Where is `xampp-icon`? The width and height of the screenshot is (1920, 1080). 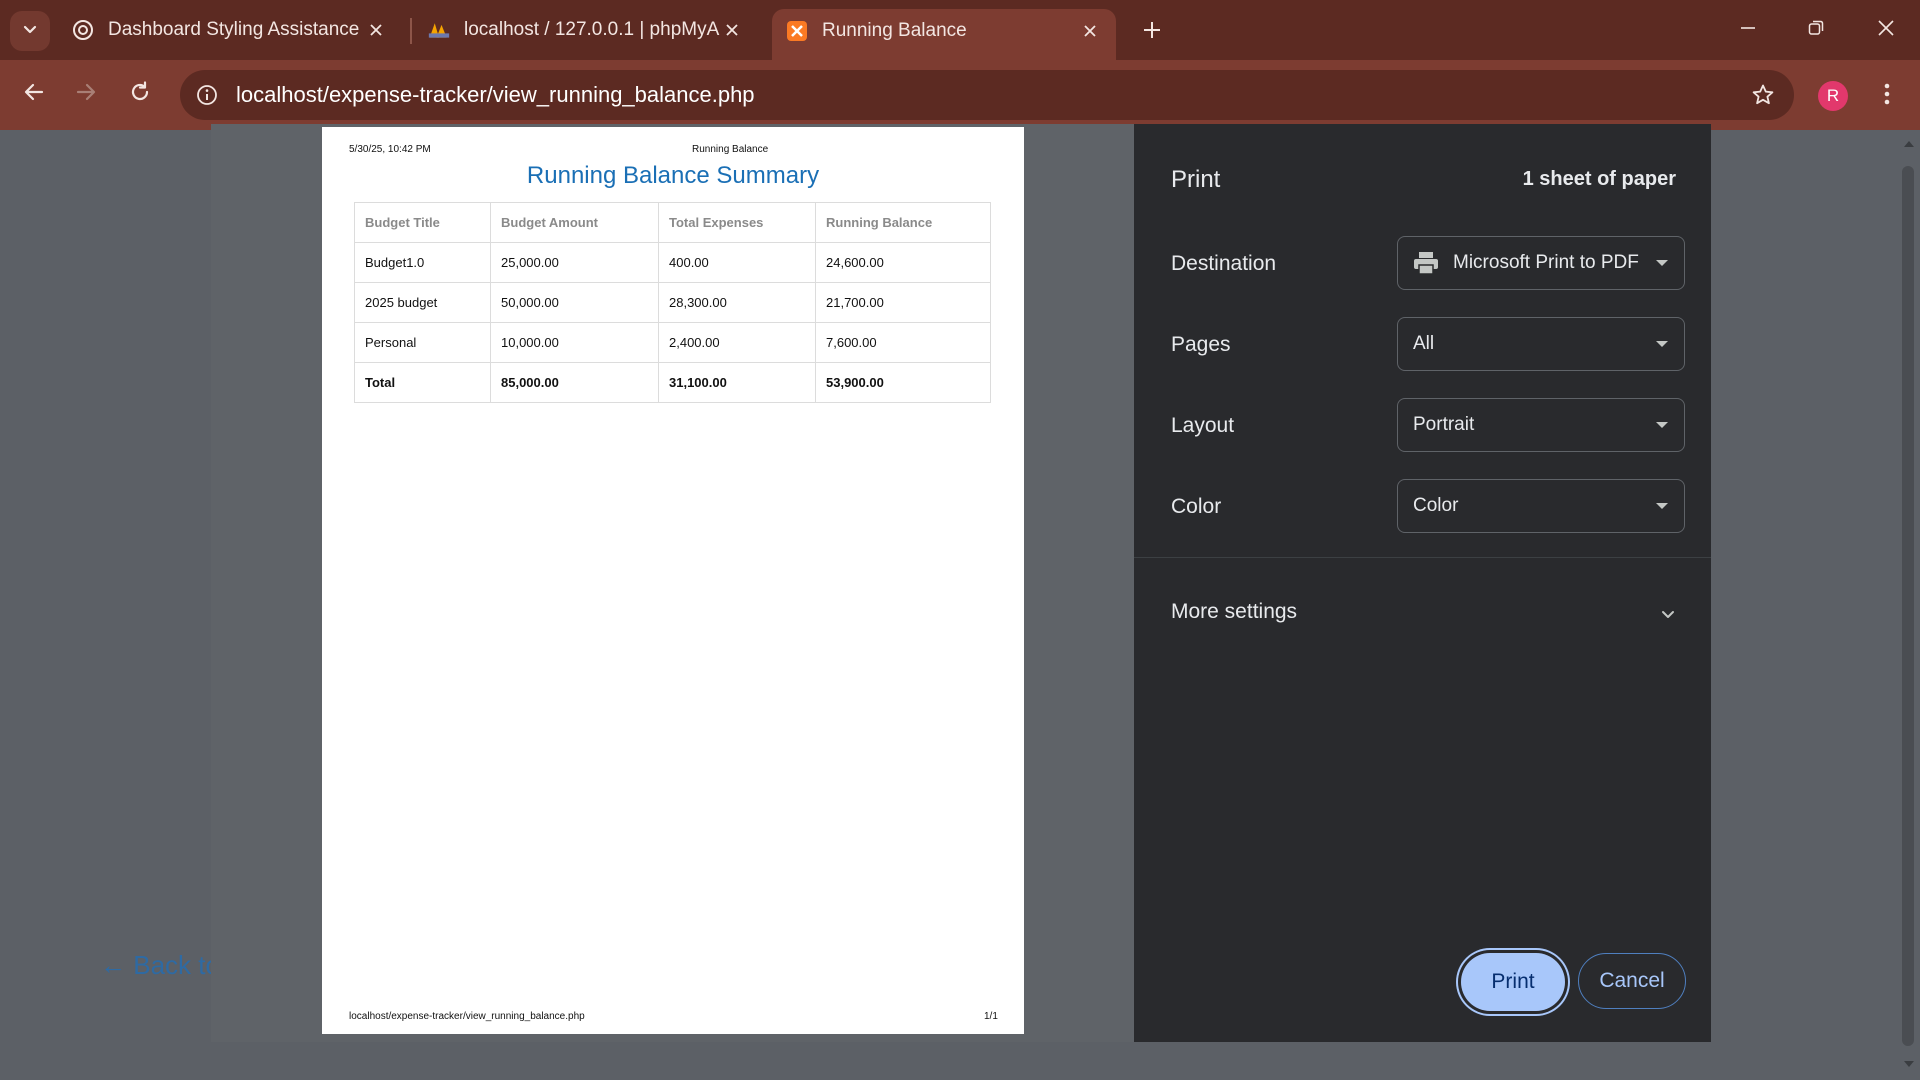 xampp-icon is located at coordinates (797, 31).